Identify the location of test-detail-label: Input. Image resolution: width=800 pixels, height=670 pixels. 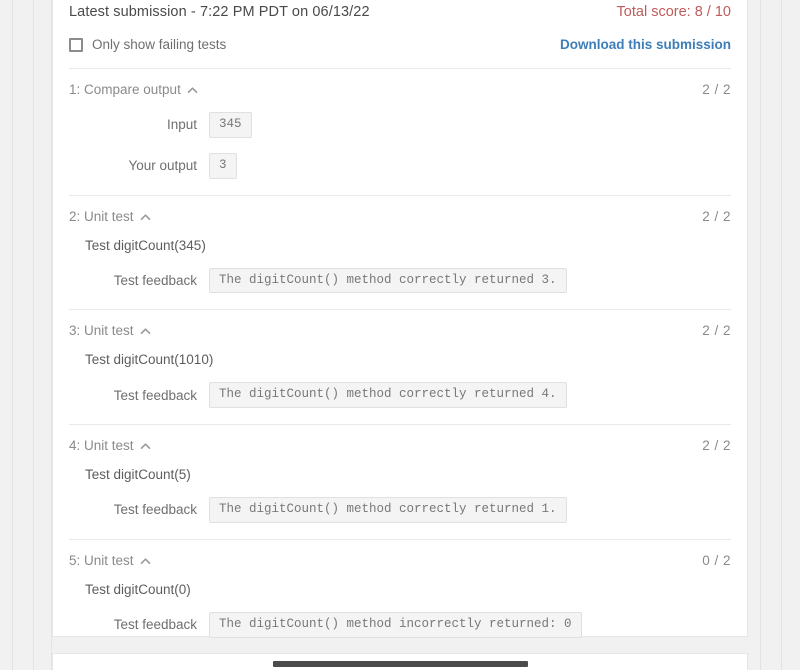
(181, 125).